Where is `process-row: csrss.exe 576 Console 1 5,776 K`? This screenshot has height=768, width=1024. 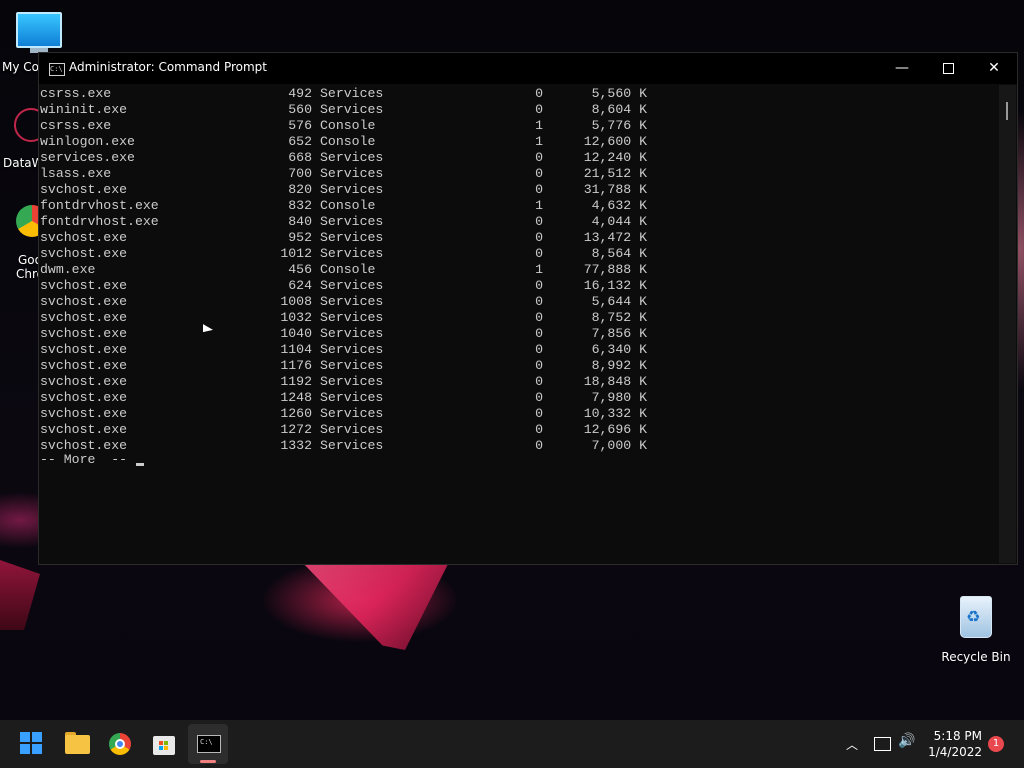
process-row: csrss.exe 576 Console 1 5,776 K is located at coordinates (349, 126).